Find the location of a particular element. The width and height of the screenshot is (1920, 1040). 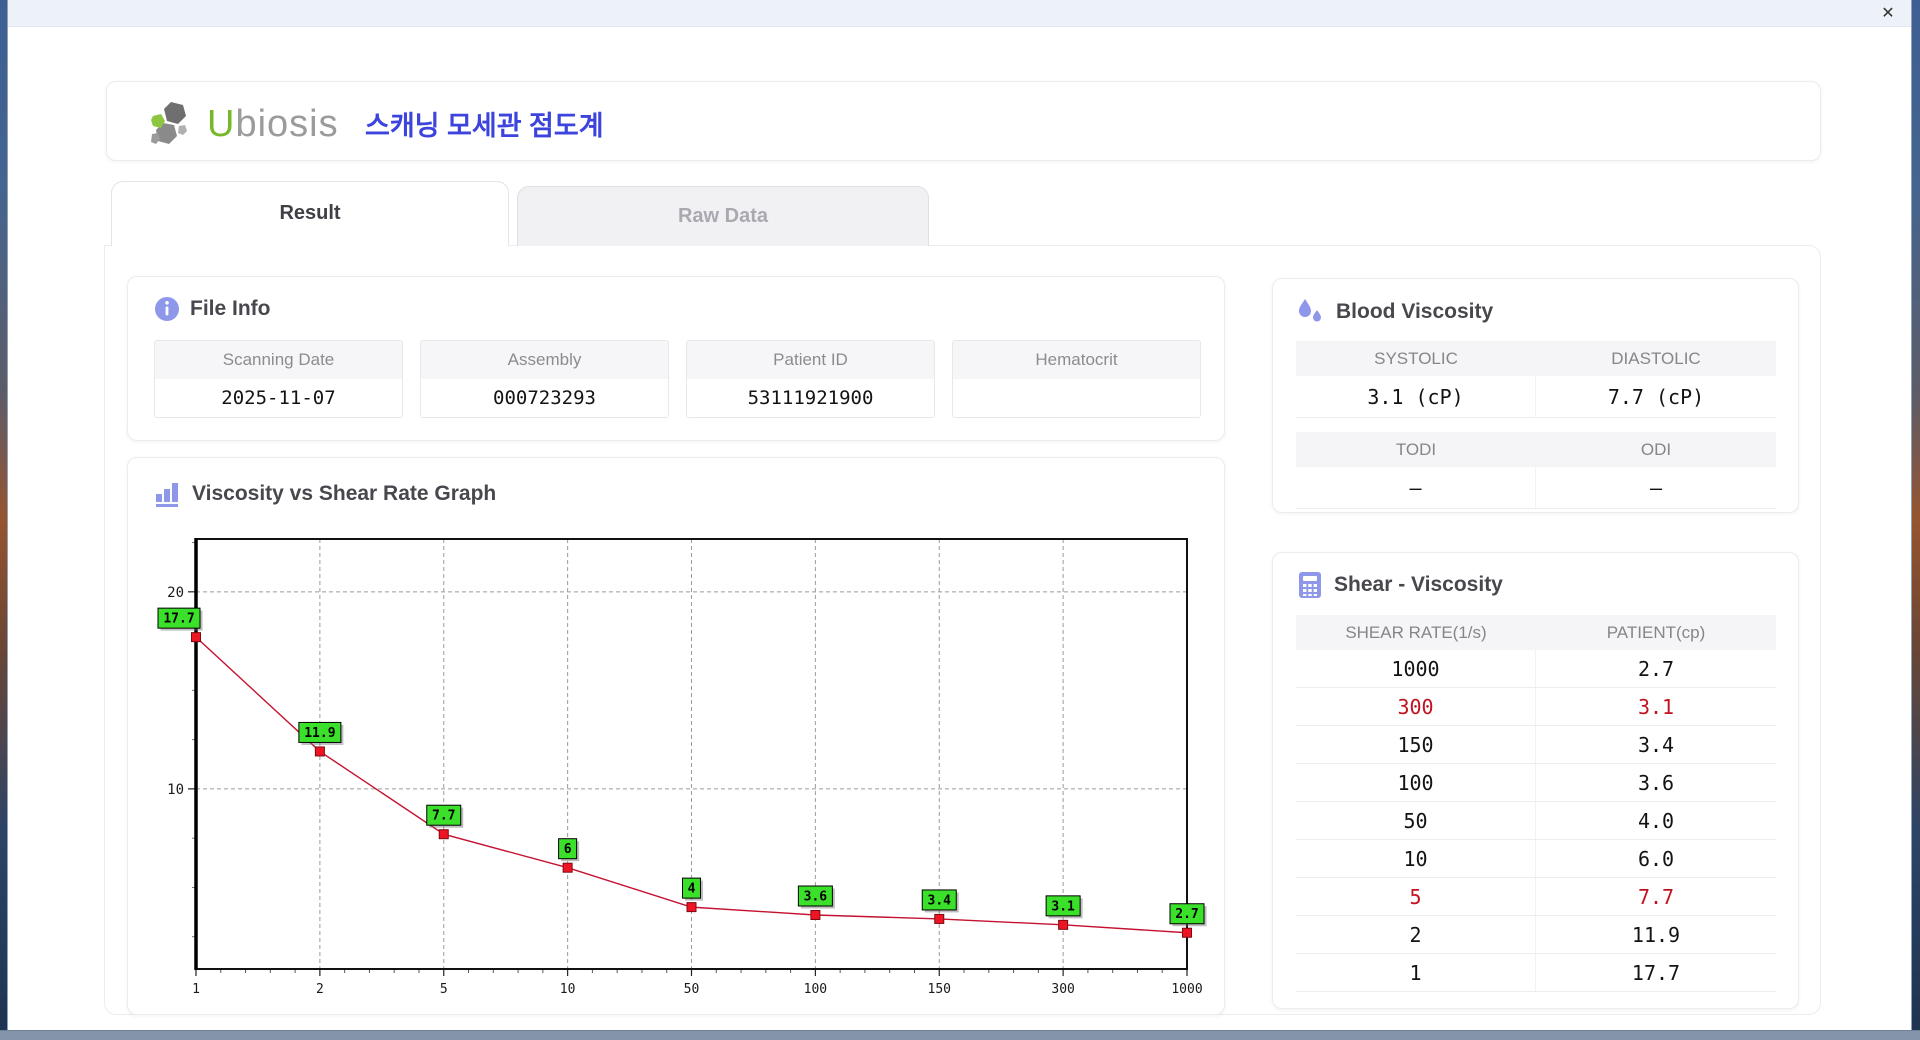

ubiosis-logo-icon is located at coordinates (169, 123).